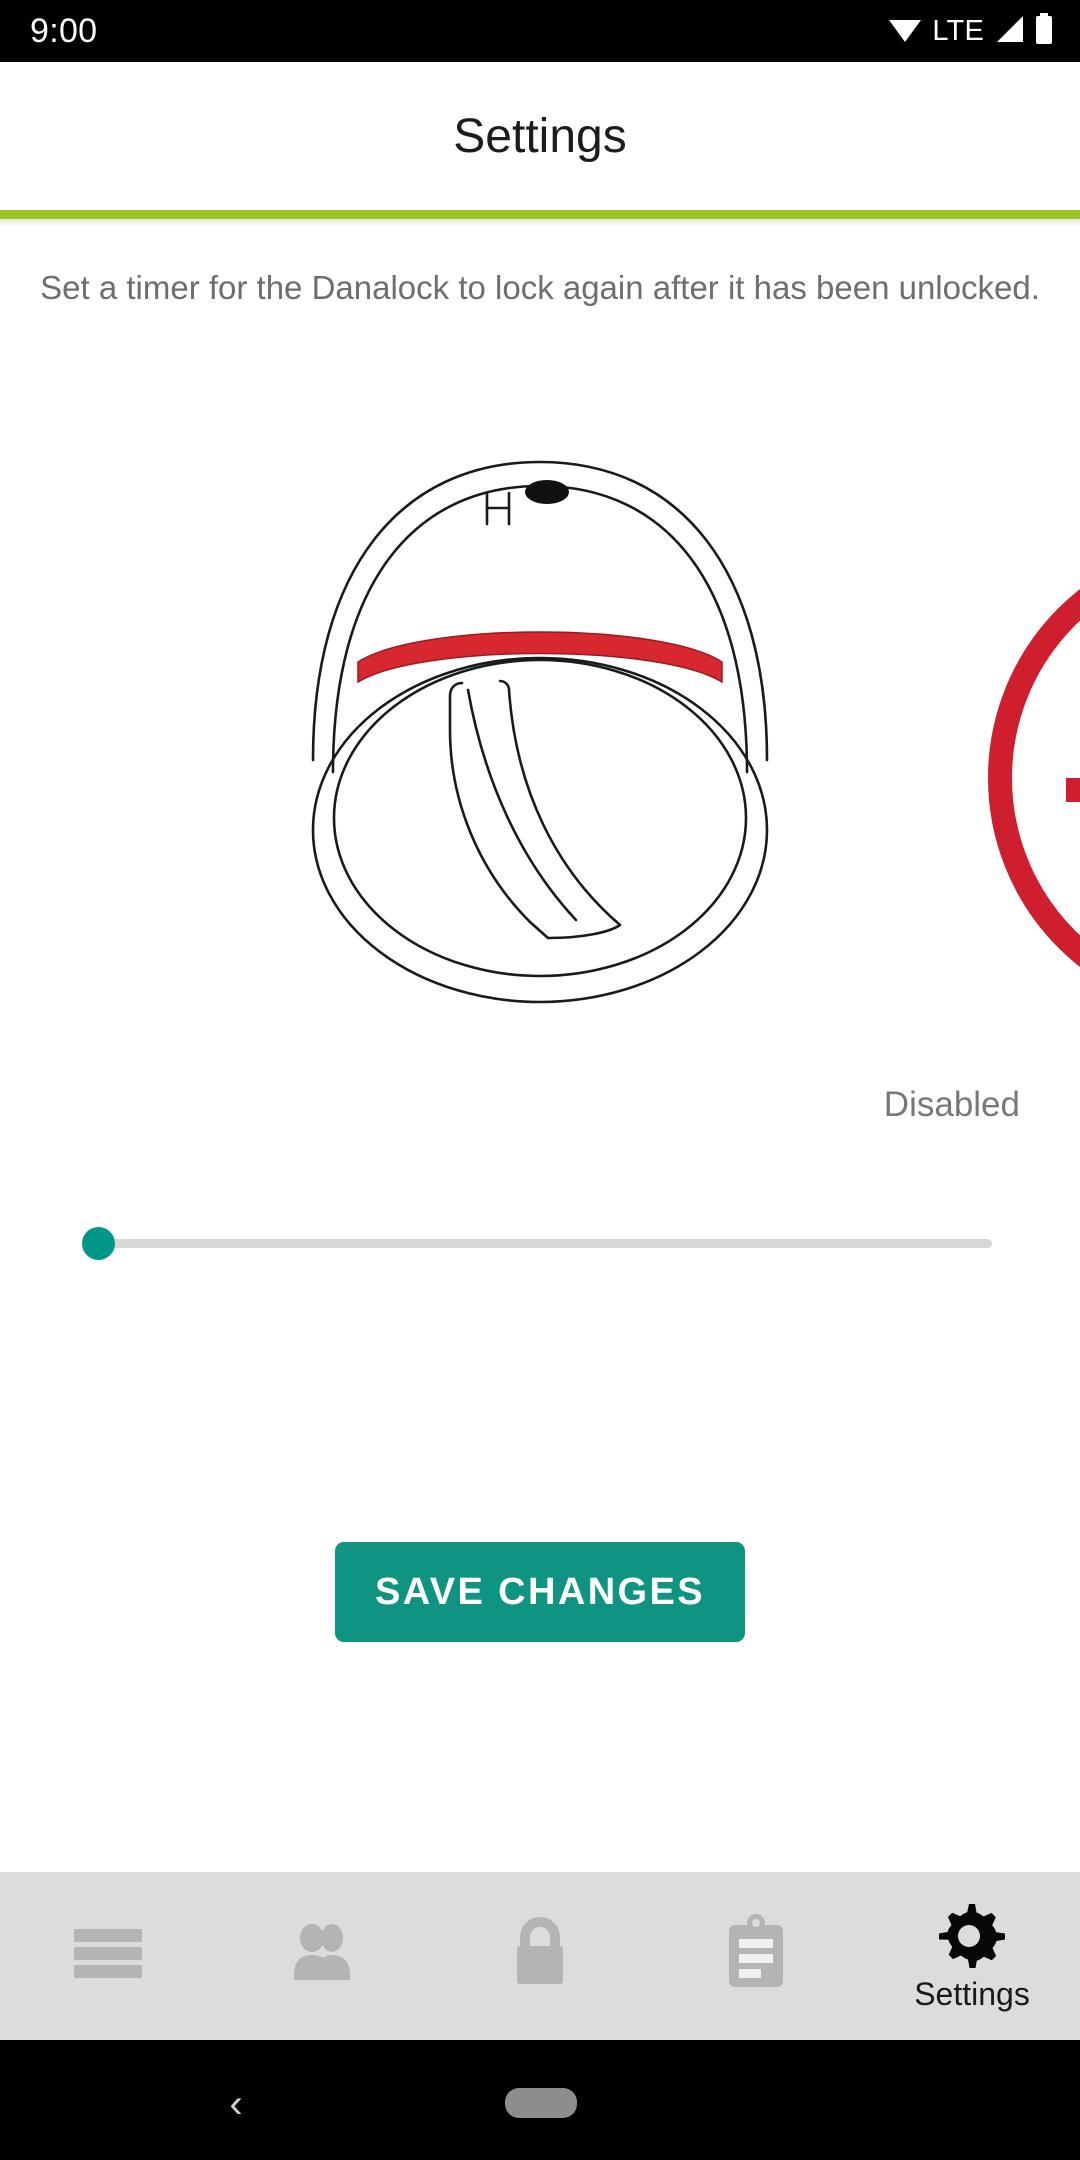 The height and width of the screenshot is (2160, 1080). I want to click on bottom-navigation-bar: Settings, so click(540, 1956).